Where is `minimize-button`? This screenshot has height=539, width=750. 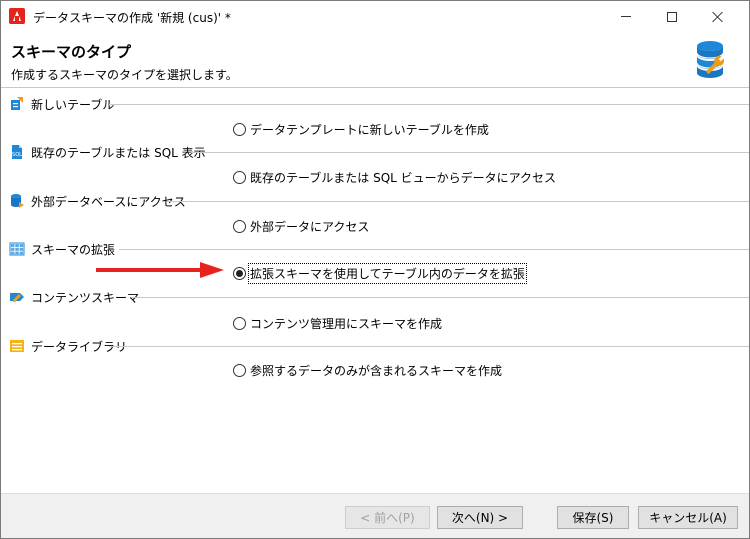
minimize-button is located at coordinates (626, 16).